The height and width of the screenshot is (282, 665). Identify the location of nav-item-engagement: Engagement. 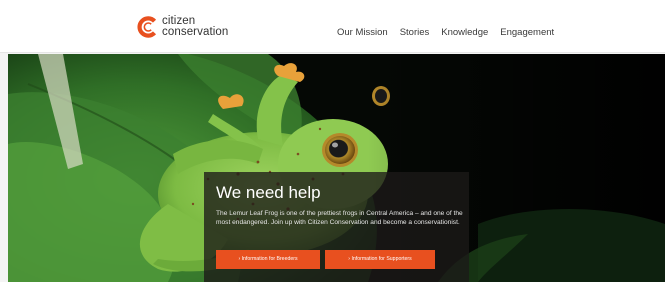
(527, 32).